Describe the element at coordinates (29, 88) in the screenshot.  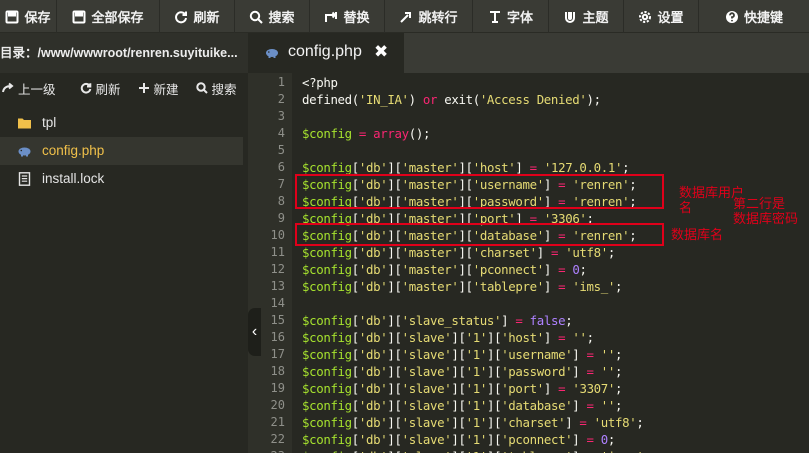
I see `up-level-button: 上一级` at that location.